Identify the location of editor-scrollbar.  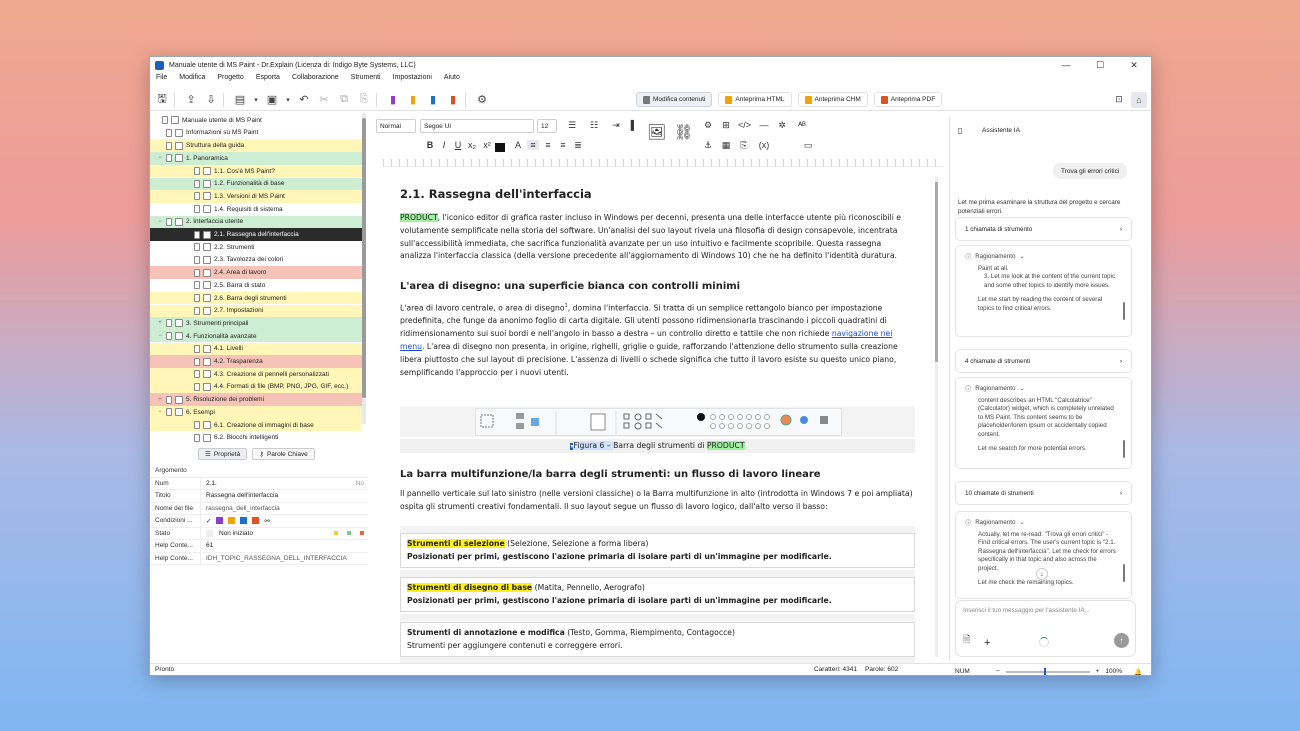
(936, 417).